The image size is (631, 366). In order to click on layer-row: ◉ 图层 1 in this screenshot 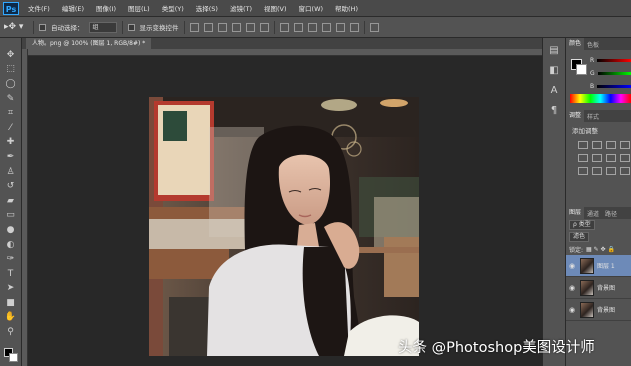, I will do `click(598, 266)`.